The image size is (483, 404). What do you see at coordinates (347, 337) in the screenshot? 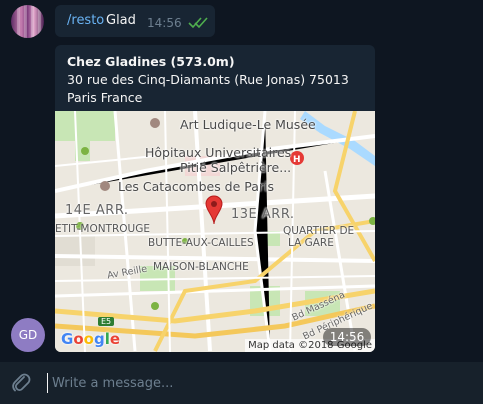
I see `venue-message-time: 14:56` at bounding box center [347, 337].